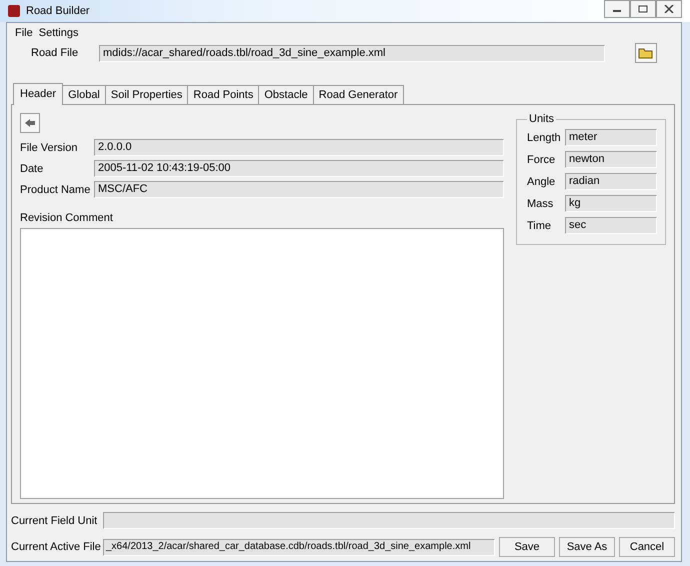 The image size is (690, 566). Describe the element at coordinates (389, 520) in the screenshot. I see `current-field-unit-field` at that location.